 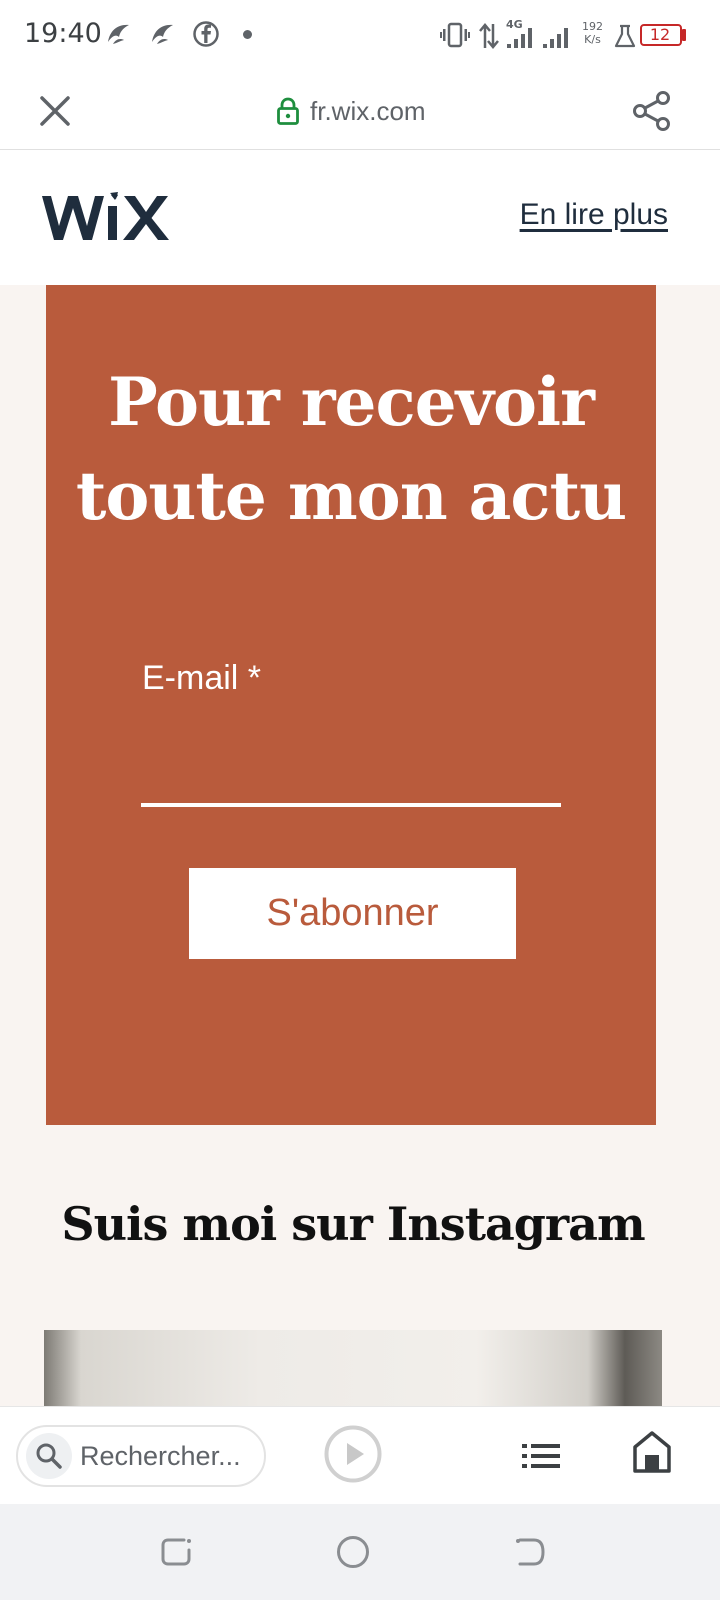 I want to click on recents-icon, so click(x=176, y=1552).